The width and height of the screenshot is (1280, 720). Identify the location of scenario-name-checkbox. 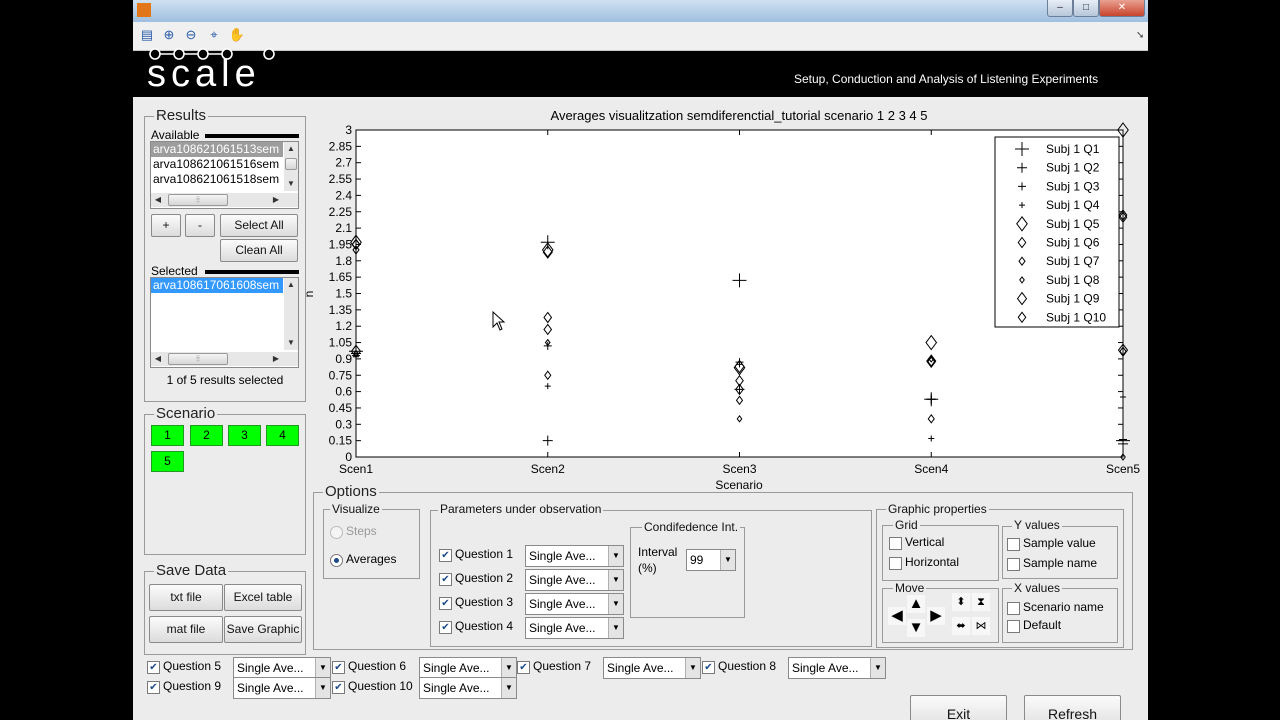
(1013, 608).